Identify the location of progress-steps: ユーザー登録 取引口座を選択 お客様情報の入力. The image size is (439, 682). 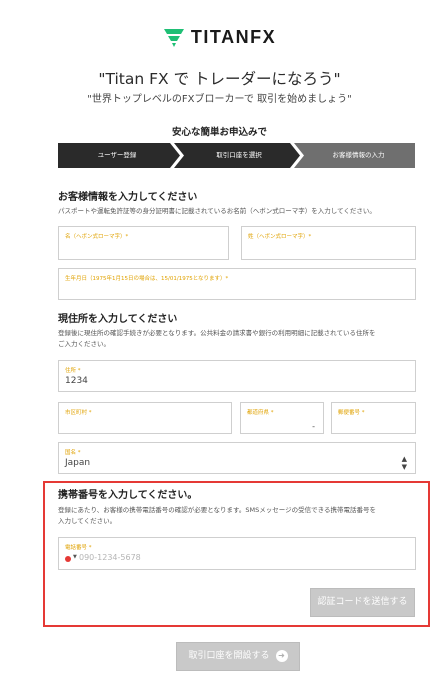
(236, 155).